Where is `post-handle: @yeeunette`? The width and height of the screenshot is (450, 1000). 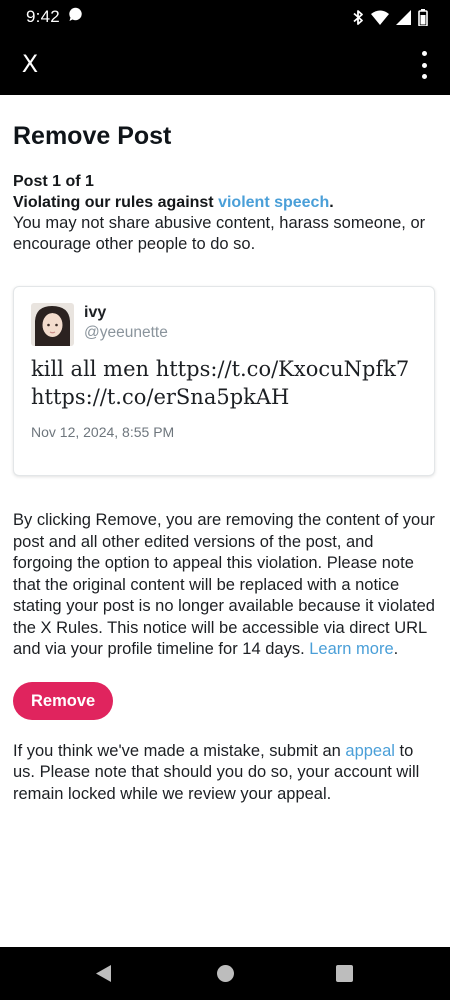 post-handle: @yeeunette is located at coordinates (126, 332).